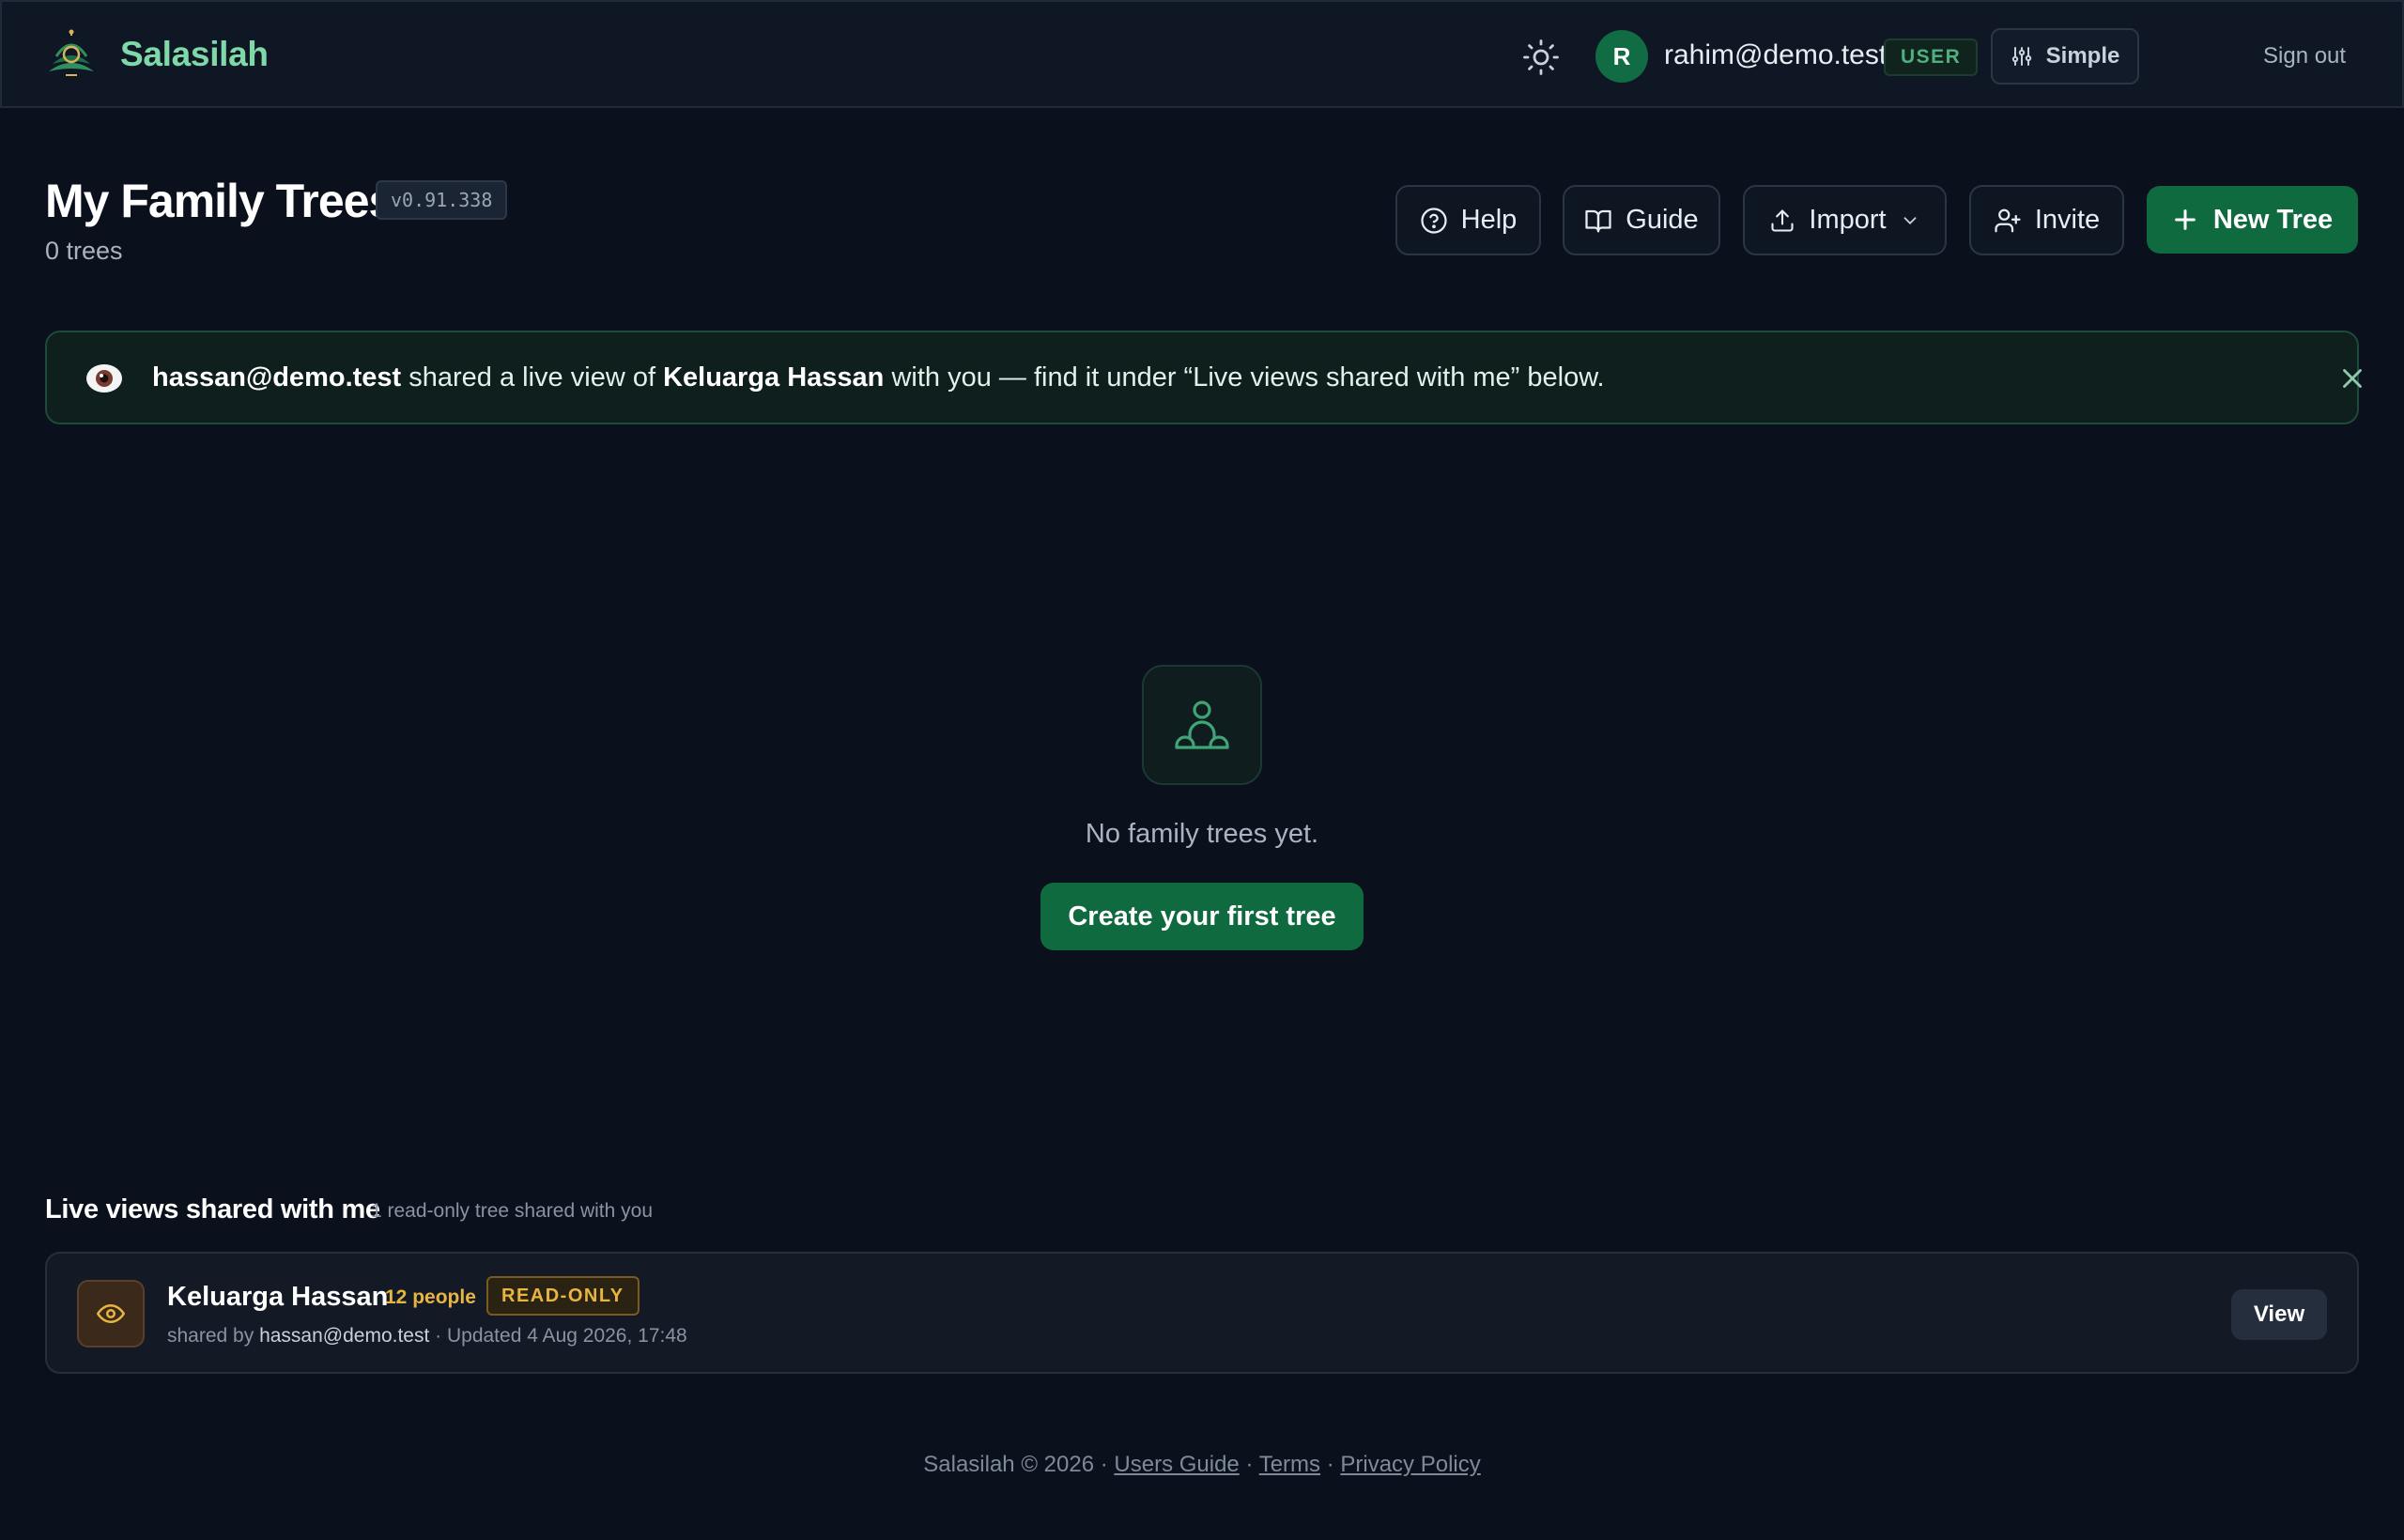  I want to click on user-email: rahim@demo.test, so click(1776, 54).